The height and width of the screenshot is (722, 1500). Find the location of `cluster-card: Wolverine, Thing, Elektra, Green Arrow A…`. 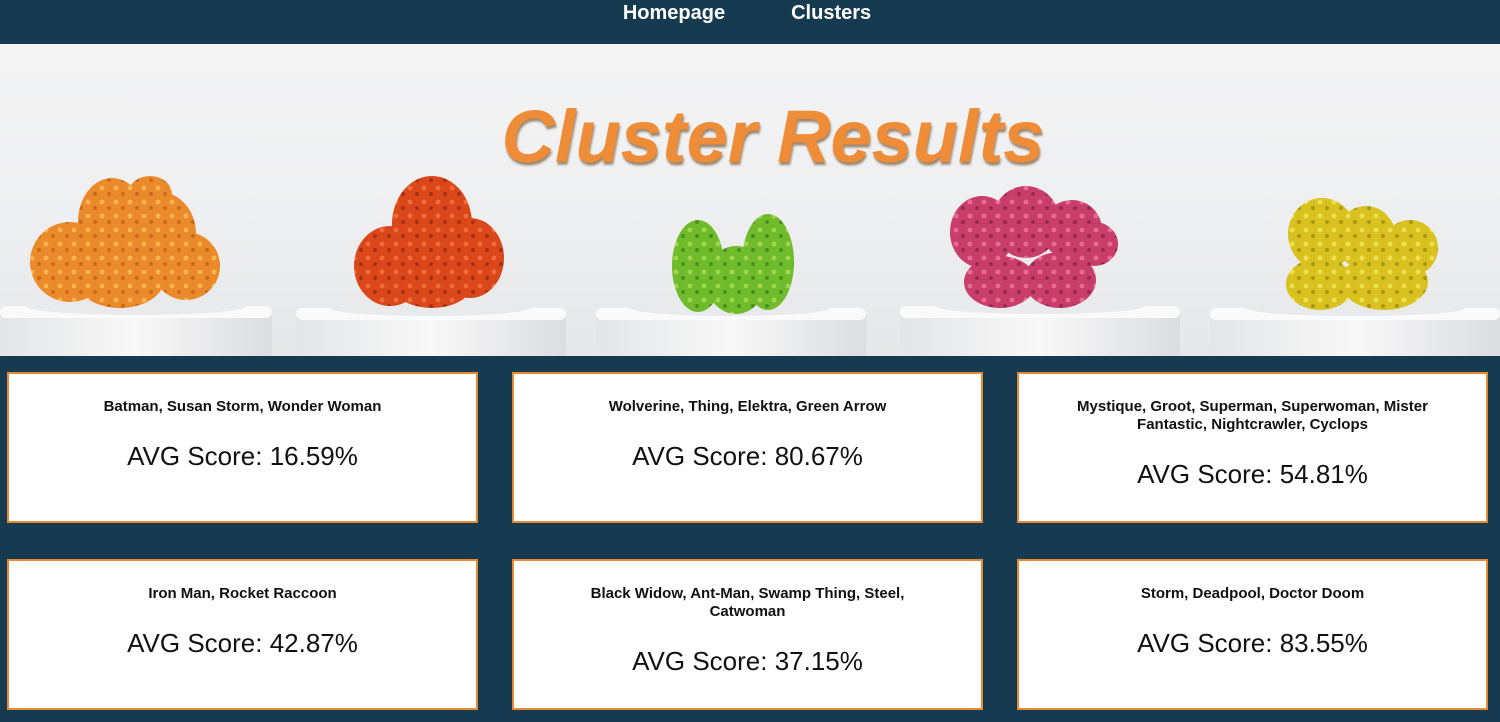

cluster-card: Wolverine, Thing, Elektra, Green Arrow A… is located at coordinates (747, 447).